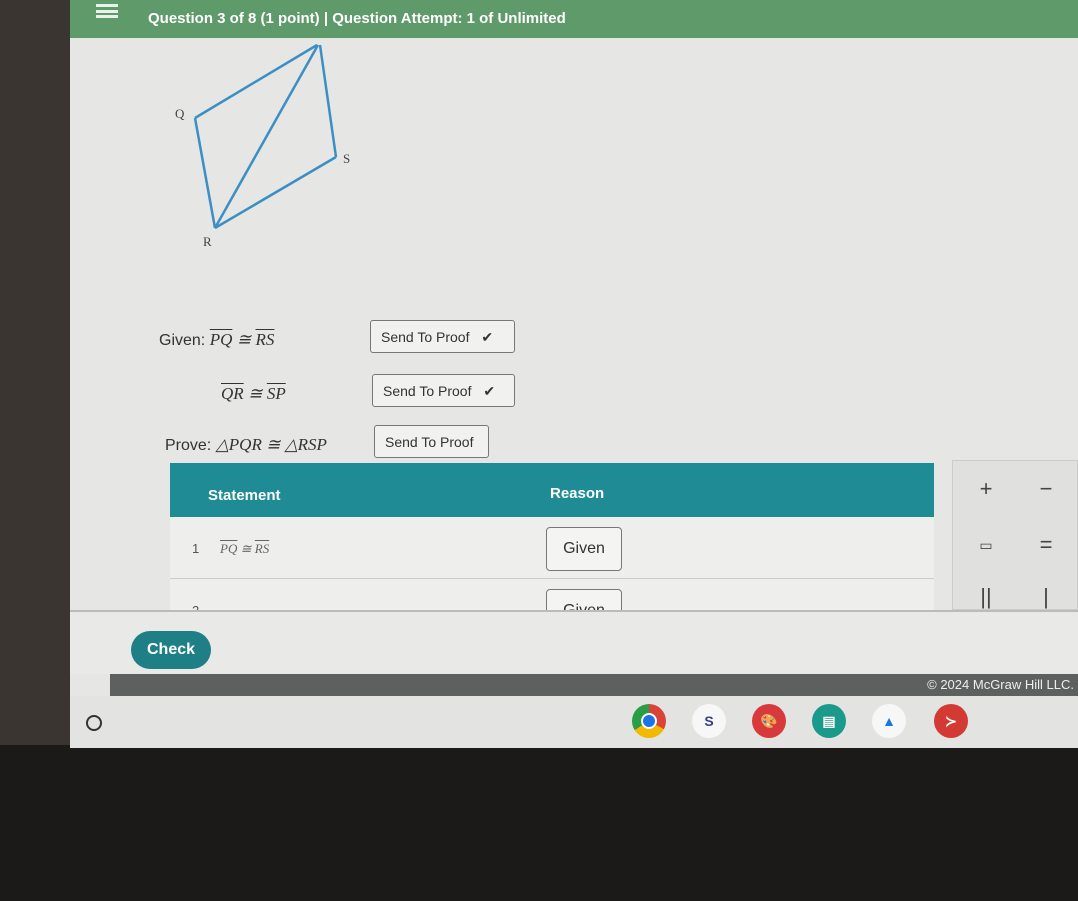  What do you see at coordinates (769, 721) in the screenshot?
I see `canvas-paint-icon: 🎨` at bounding box center [769, 721].